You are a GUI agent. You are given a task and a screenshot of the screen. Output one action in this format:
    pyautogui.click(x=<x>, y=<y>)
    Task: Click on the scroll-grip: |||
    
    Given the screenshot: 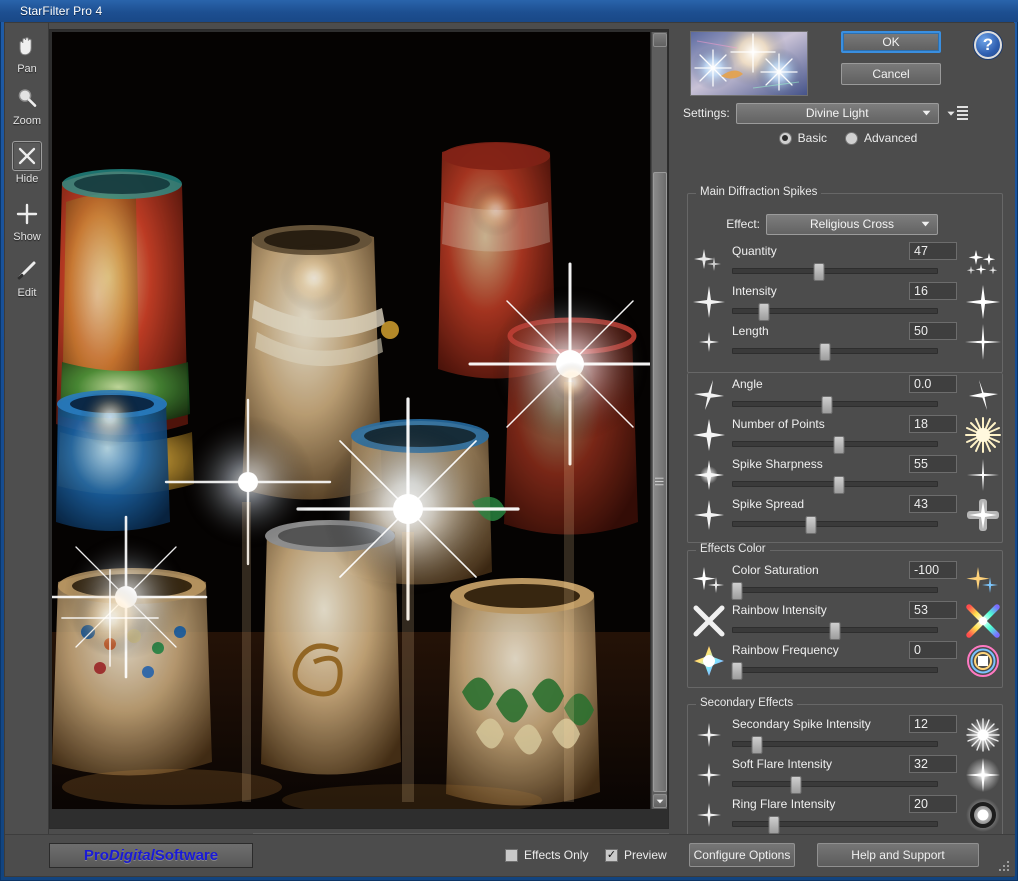 What is the action you would take?
    pyautogui.click(x=659, y=482)
    